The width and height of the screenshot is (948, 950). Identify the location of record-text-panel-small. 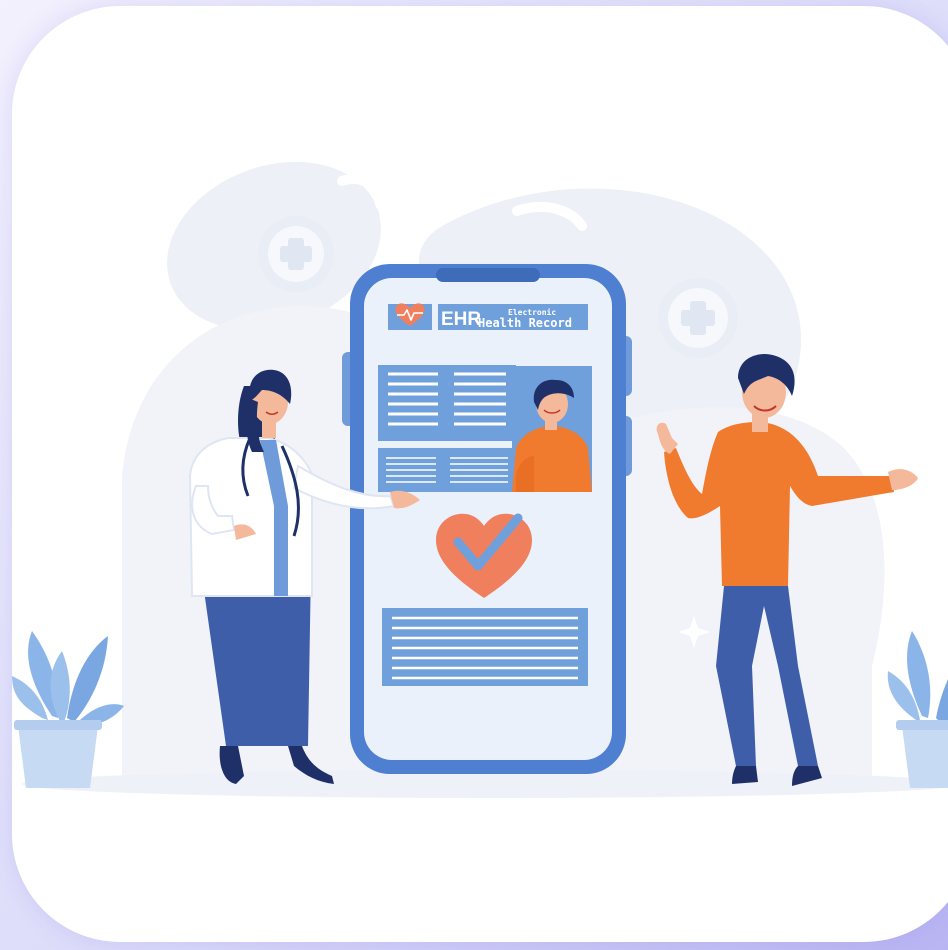
(447, 470).